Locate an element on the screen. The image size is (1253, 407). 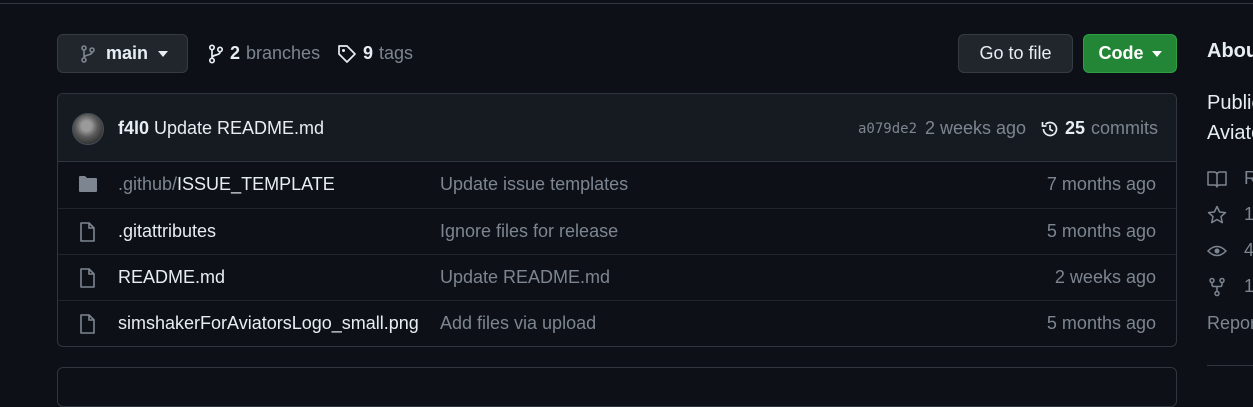
file-commit-message: Update issue templates is located at coordinates (534, 184).